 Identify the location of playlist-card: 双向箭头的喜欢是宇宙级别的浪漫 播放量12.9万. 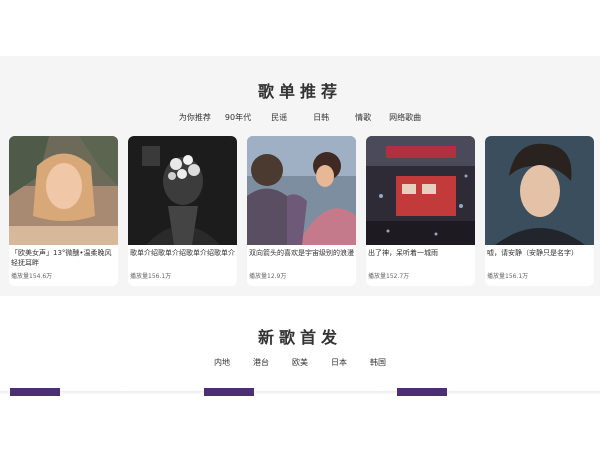
(301, 211).